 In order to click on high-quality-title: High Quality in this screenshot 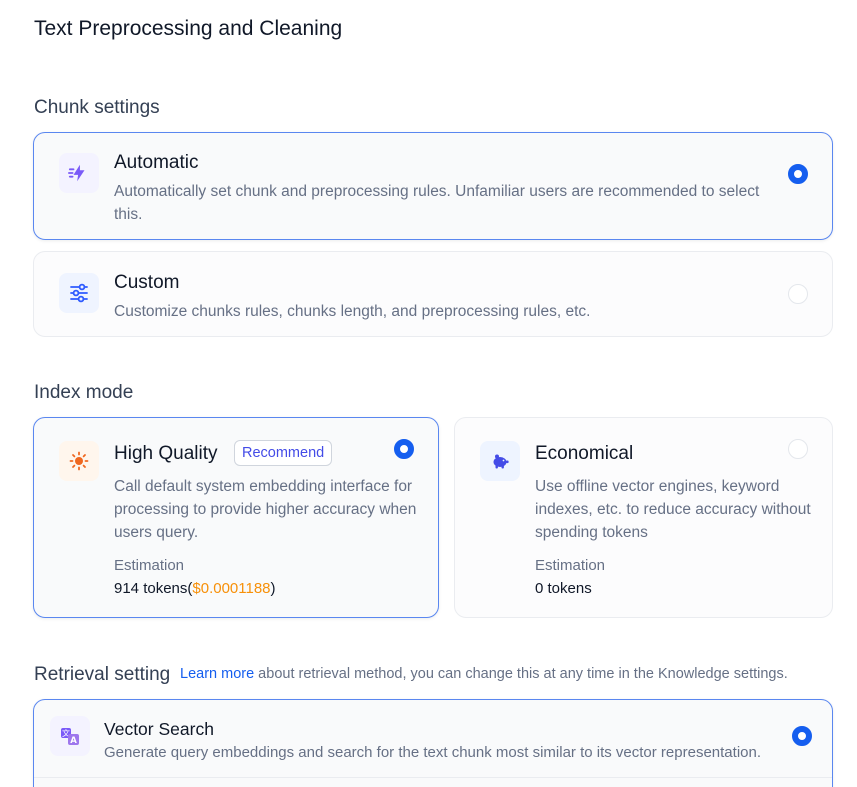, I will do `click(166, 453)`.